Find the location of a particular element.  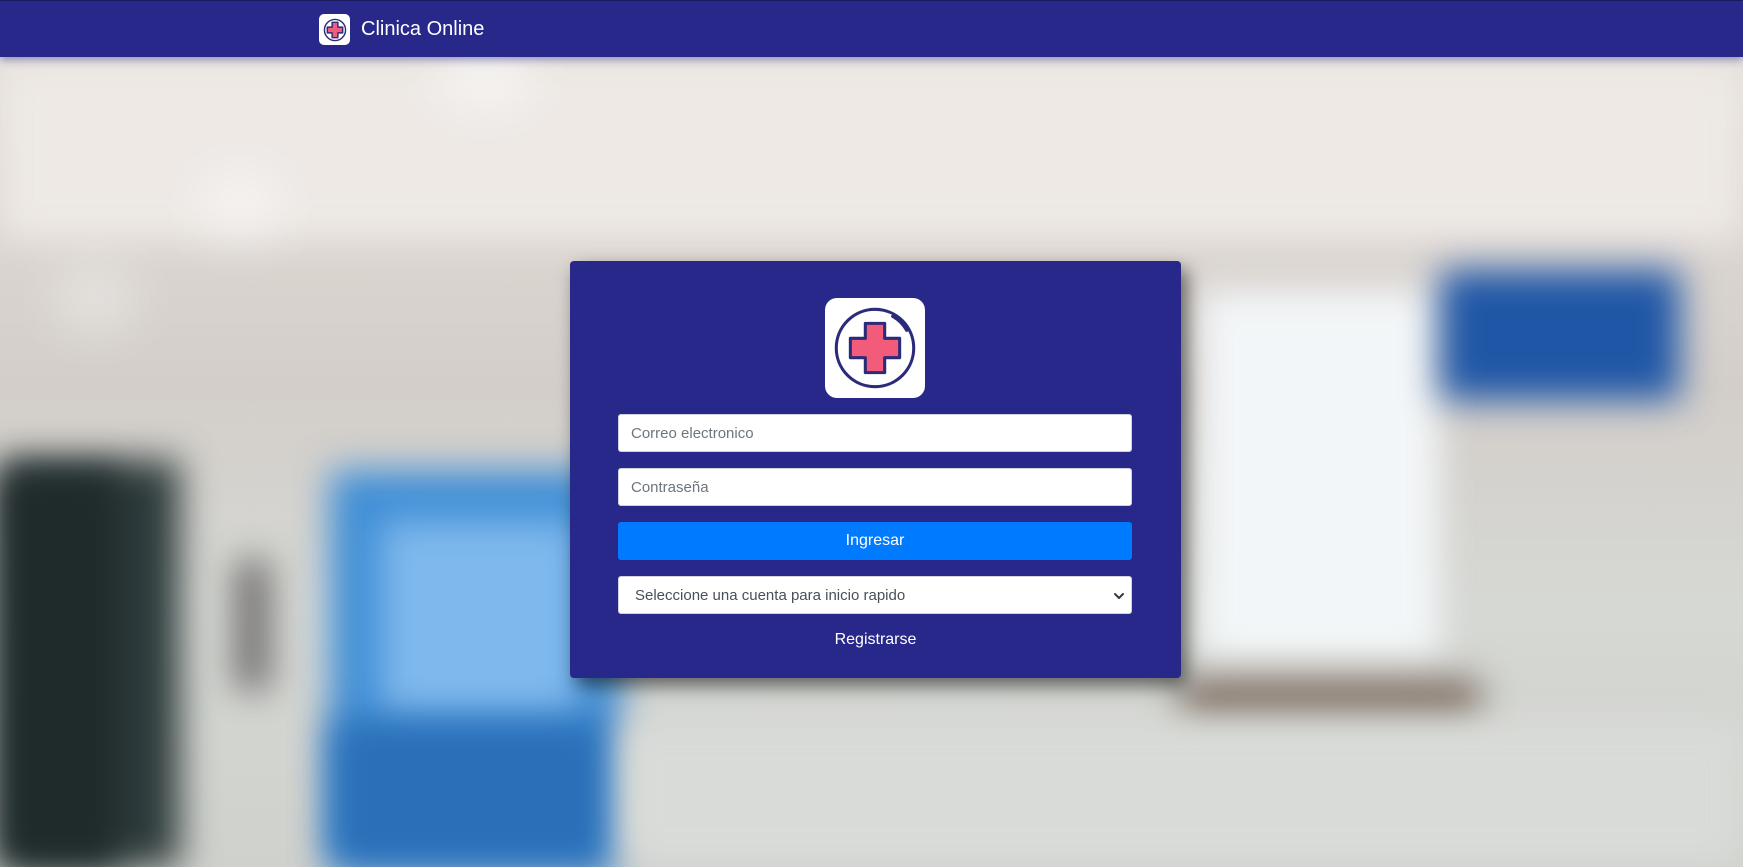

brand-name: Clinica Online is located at coordinates (423, 29).